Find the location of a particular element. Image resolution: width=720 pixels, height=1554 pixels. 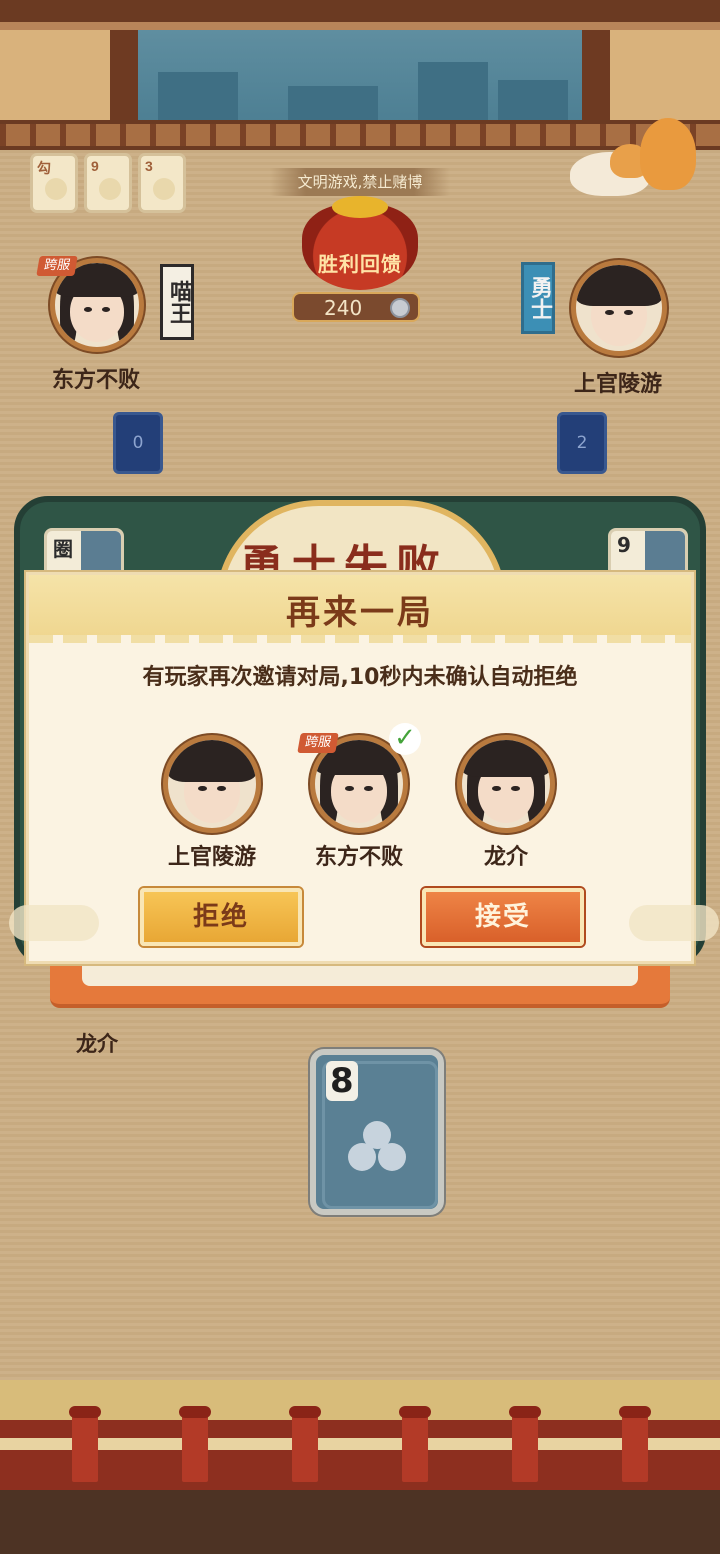

player-name-bottom: 龙介 is located at coordinates (97, 1044).